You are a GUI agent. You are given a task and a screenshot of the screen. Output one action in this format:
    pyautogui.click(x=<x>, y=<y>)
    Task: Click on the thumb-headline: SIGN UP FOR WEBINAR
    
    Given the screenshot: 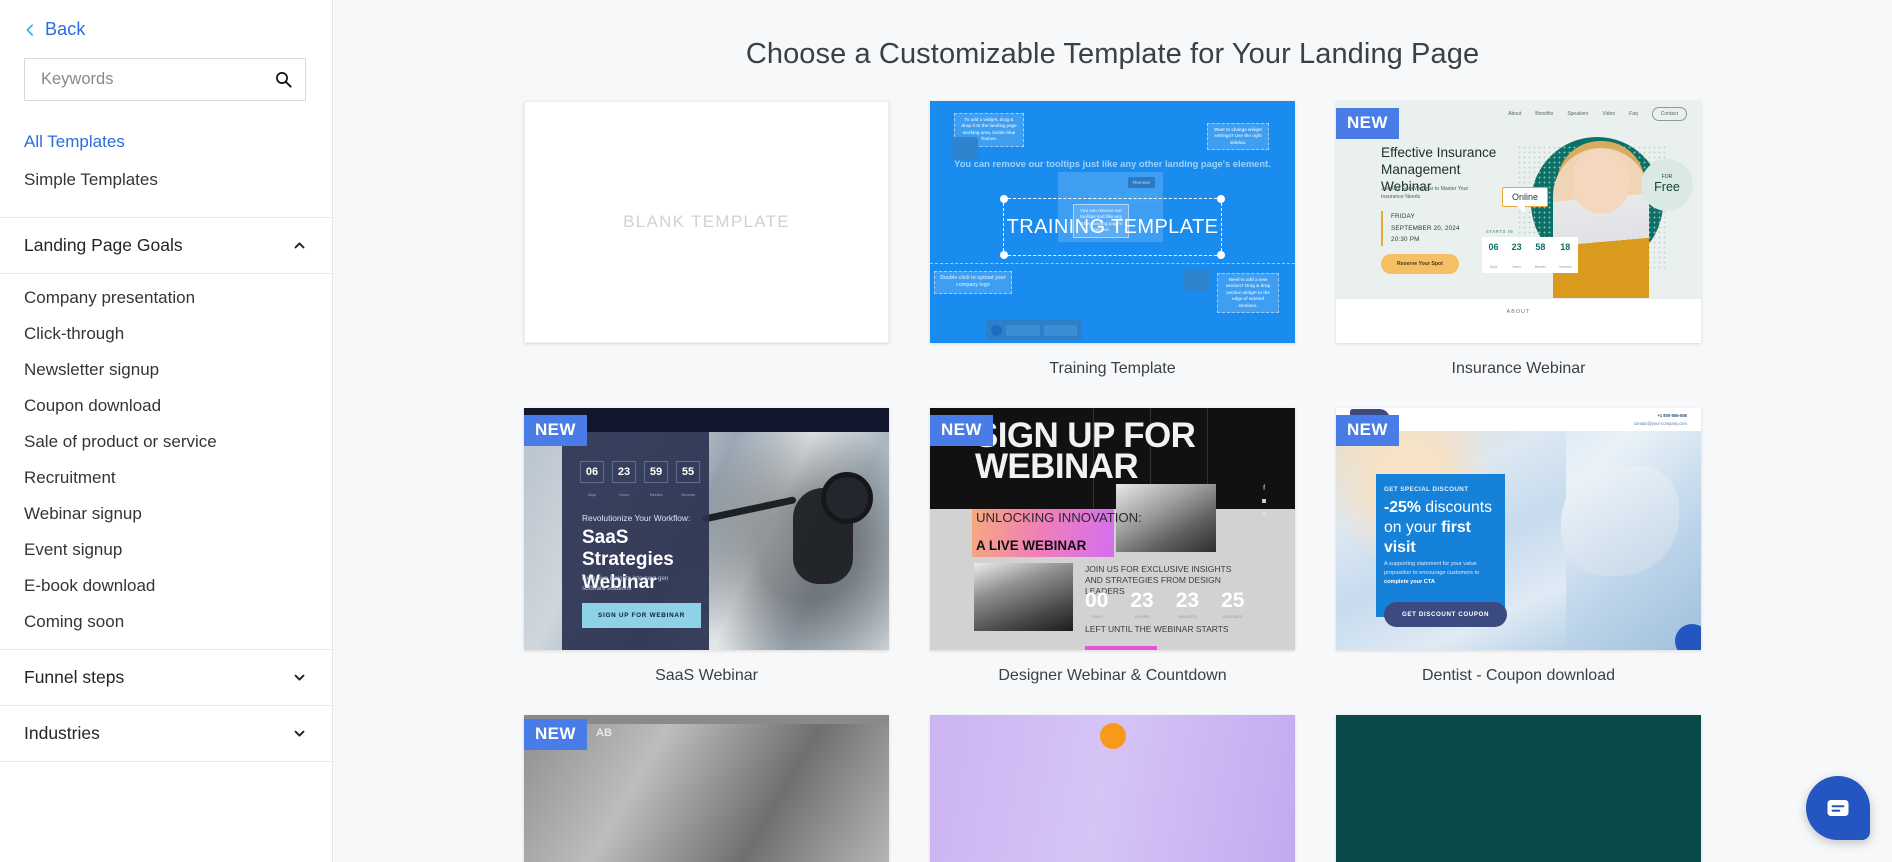 What is the action you would take?
    pyautogui.click(x=1085, y=451)
    